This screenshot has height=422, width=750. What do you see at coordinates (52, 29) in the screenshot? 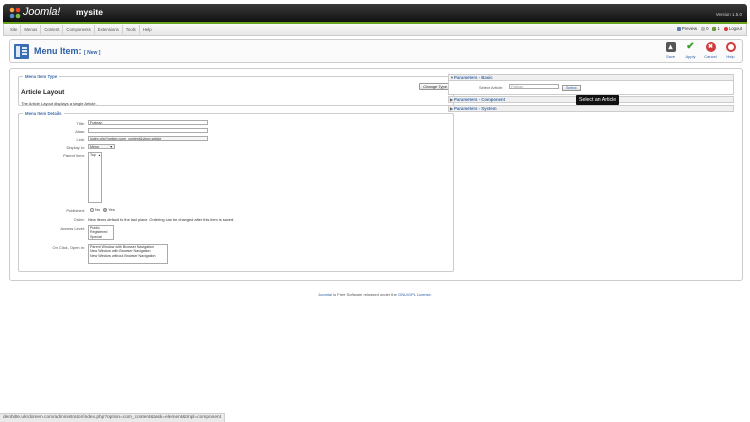
I see `menu-content: Content` at bounding box center [52, 29].